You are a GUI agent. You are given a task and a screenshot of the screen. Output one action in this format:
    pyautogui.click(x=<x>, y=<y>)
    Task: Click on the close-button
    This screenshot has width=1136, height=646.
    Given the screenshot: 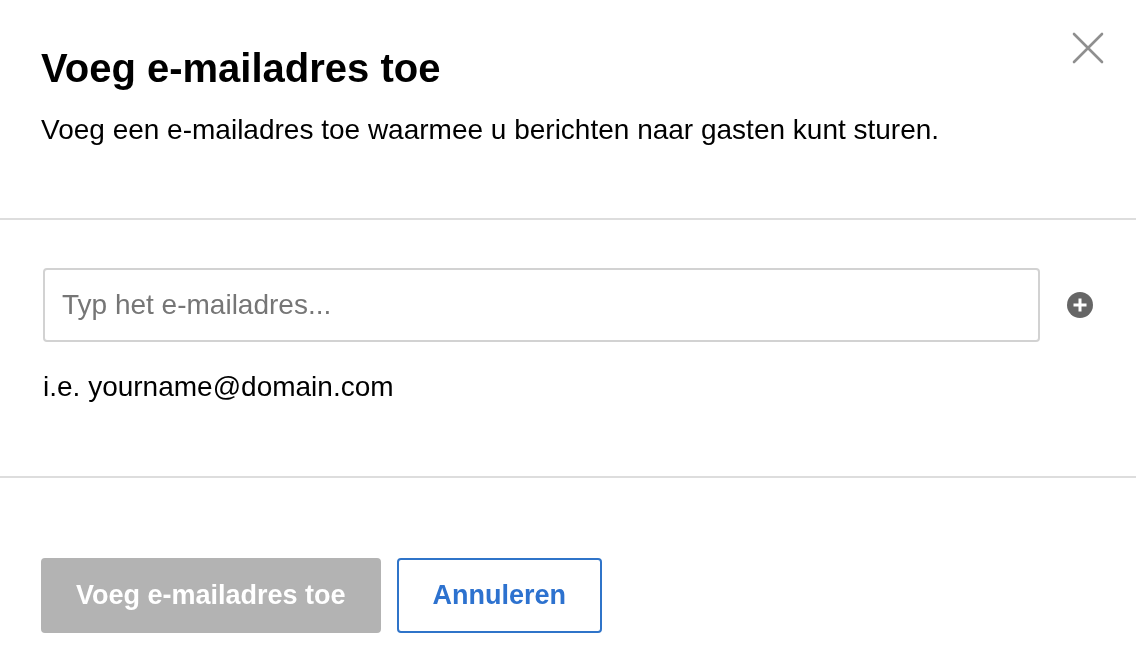 What is the action you would take?
    pyautogui.click(x=1088, y=48)
    